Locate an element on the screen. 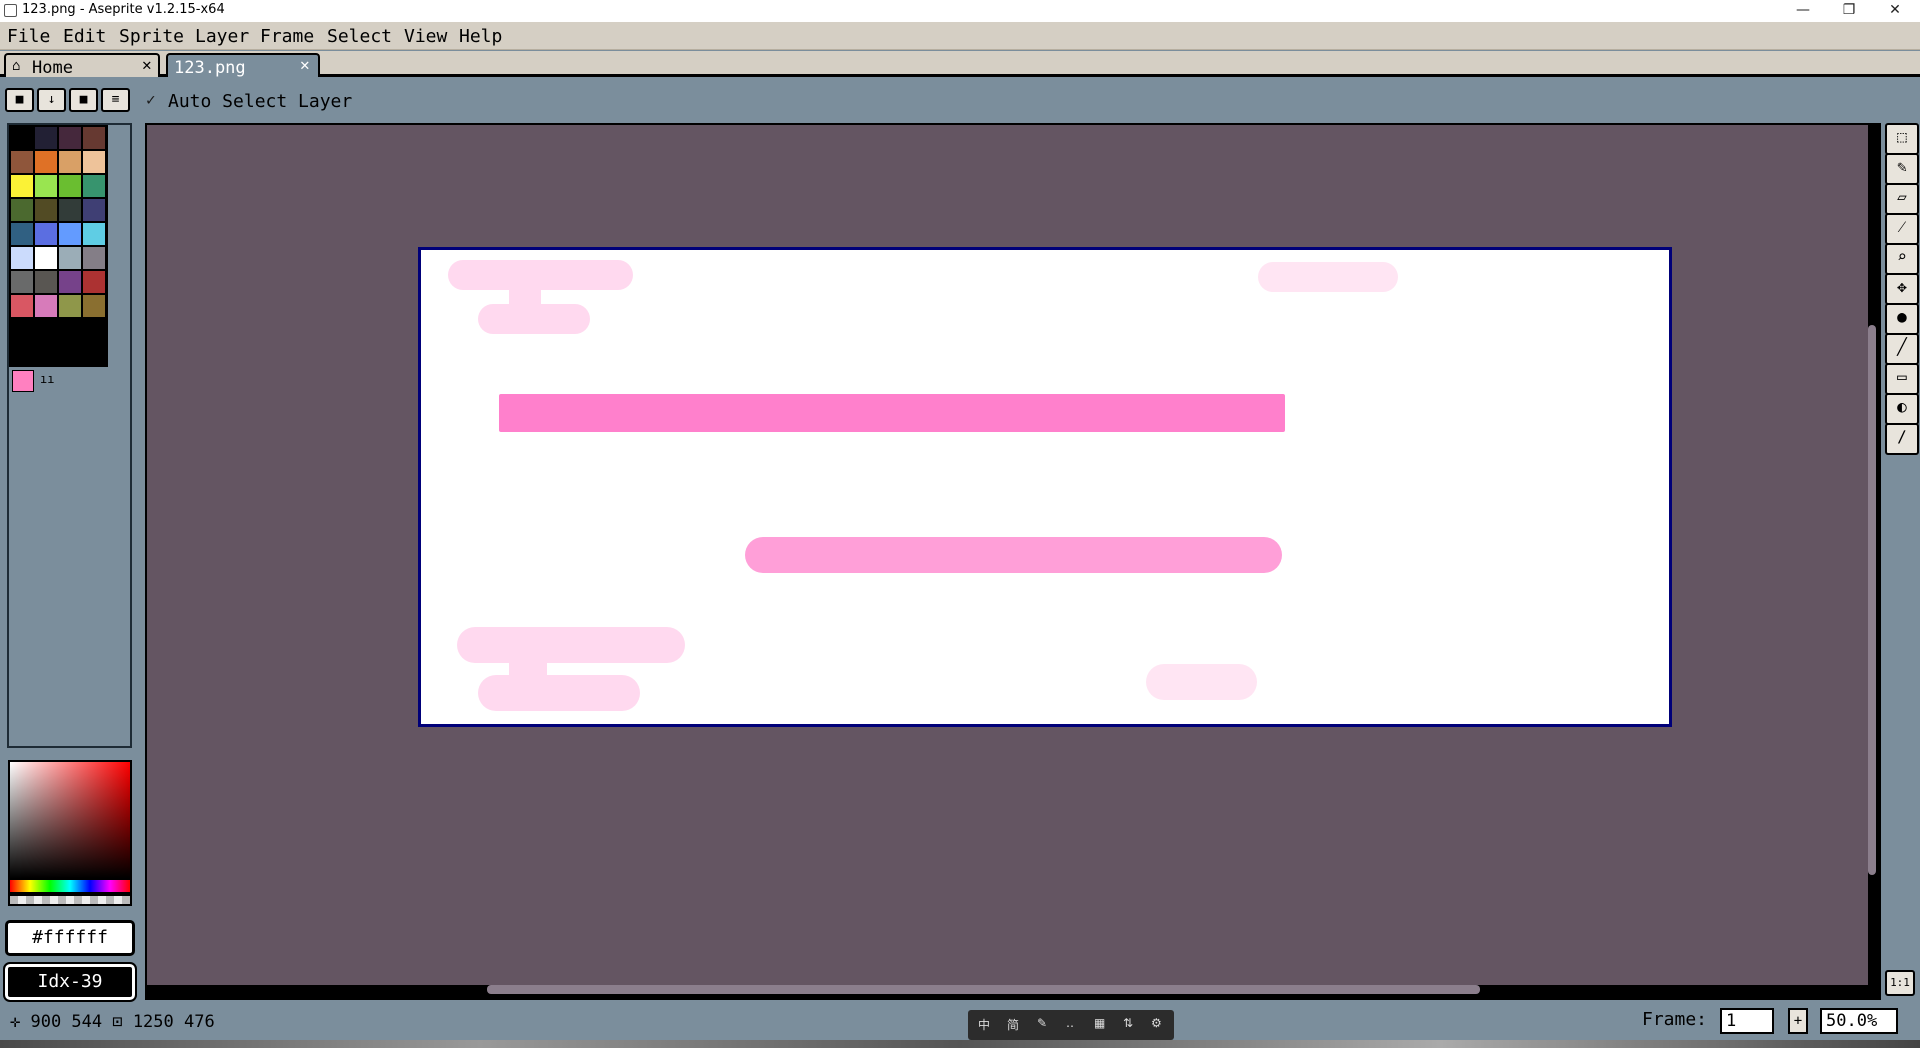 This screenshot has height=1048, width=1920. menu-edit: Edit is located at coordinates (84, 36).